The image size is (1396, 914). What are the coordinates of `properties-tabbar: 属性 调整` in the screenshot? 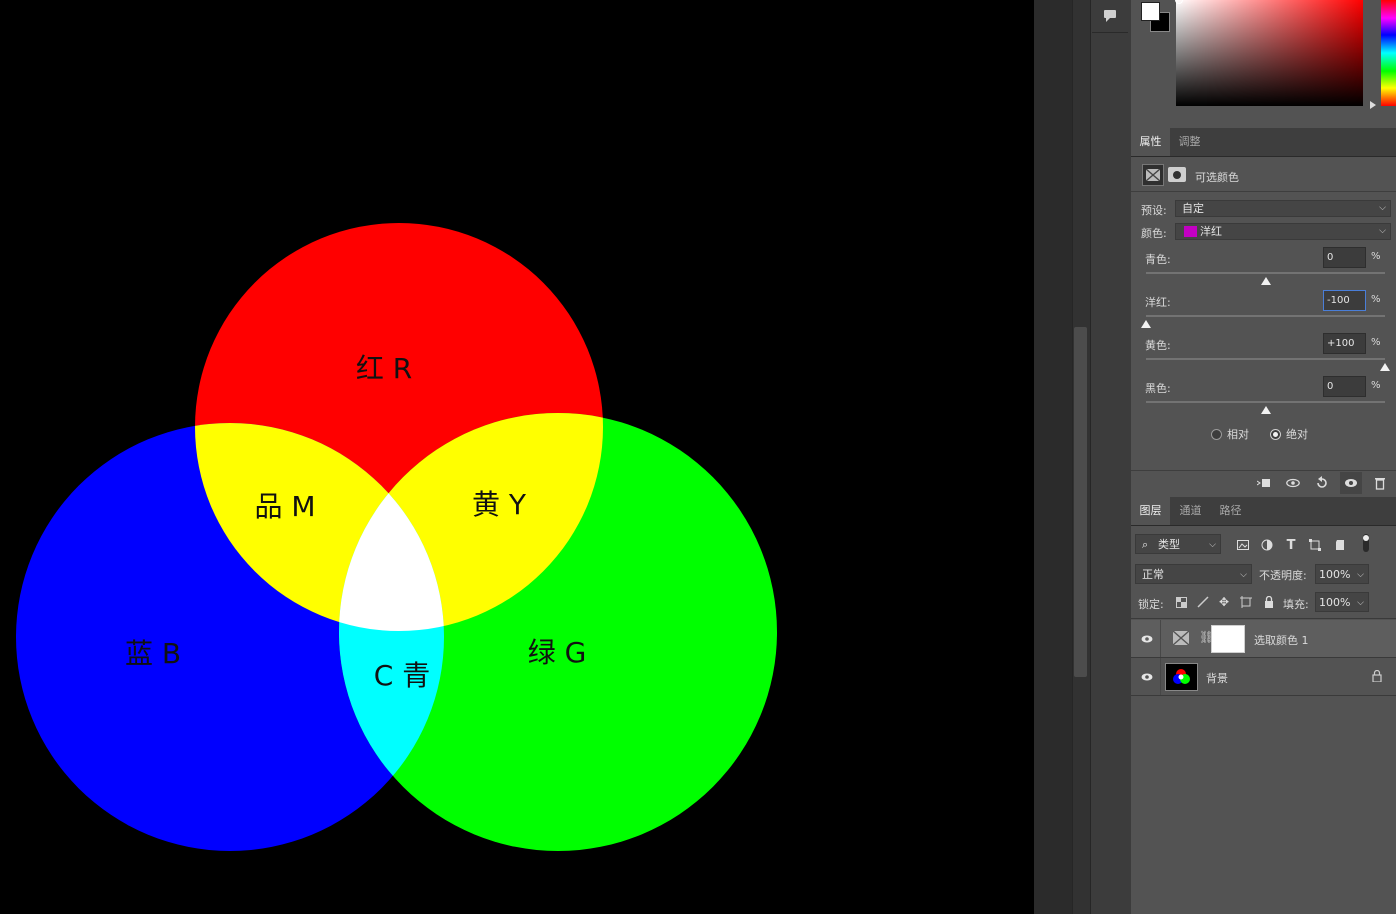 It's located at (1263, 142).